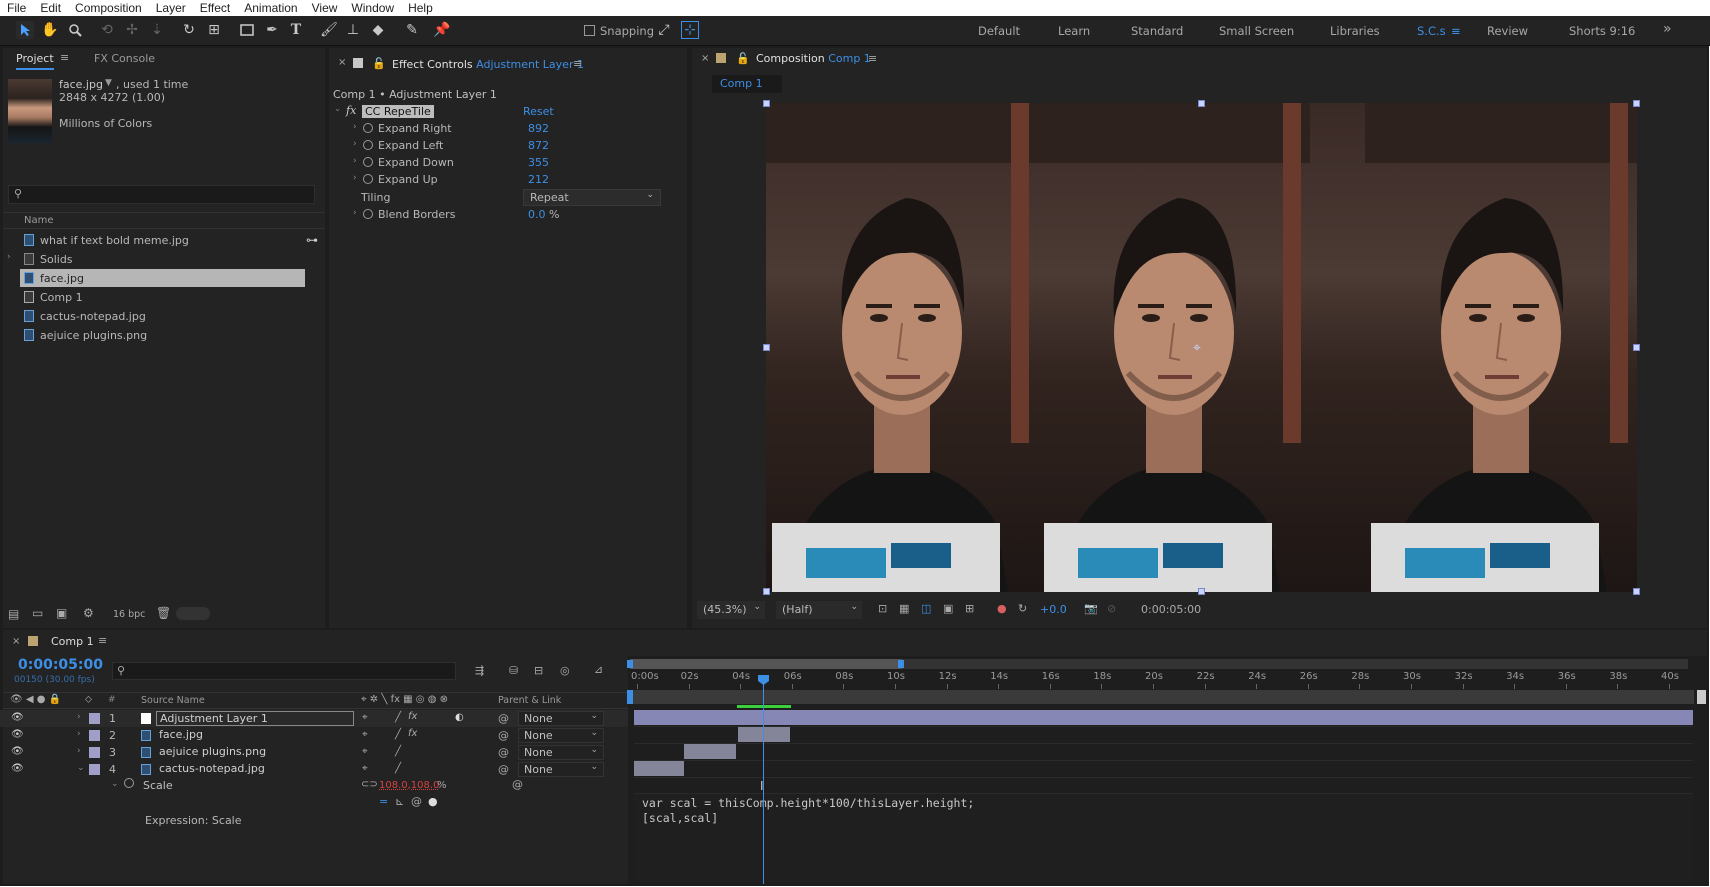 This screenshot has width=1710, height=887. I want to click on adjust-settings-icon: ⚙, so click(88, 613).